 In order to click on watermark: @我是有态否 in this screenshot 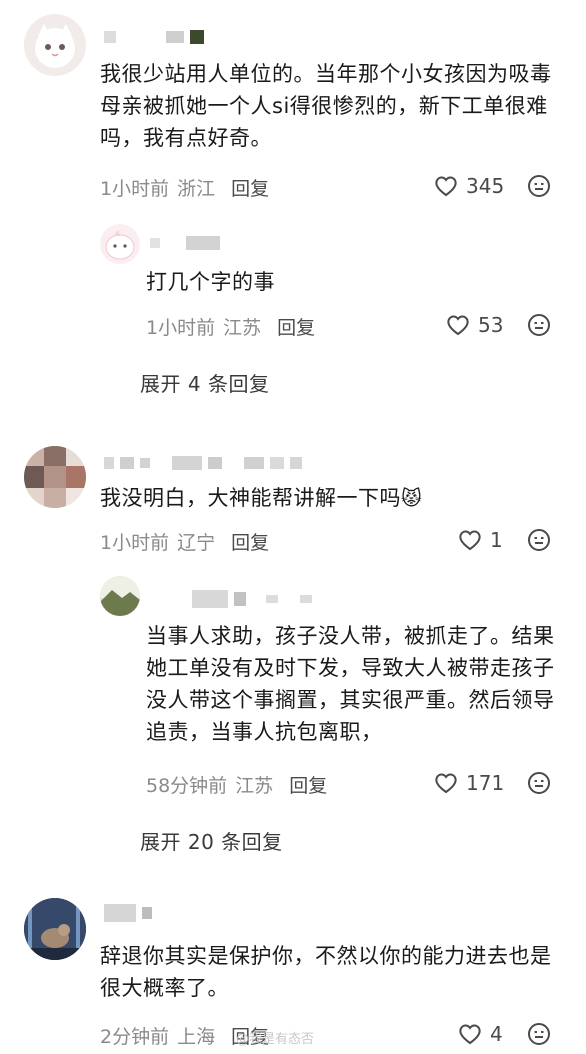, I will do `click(275, 1037)`.